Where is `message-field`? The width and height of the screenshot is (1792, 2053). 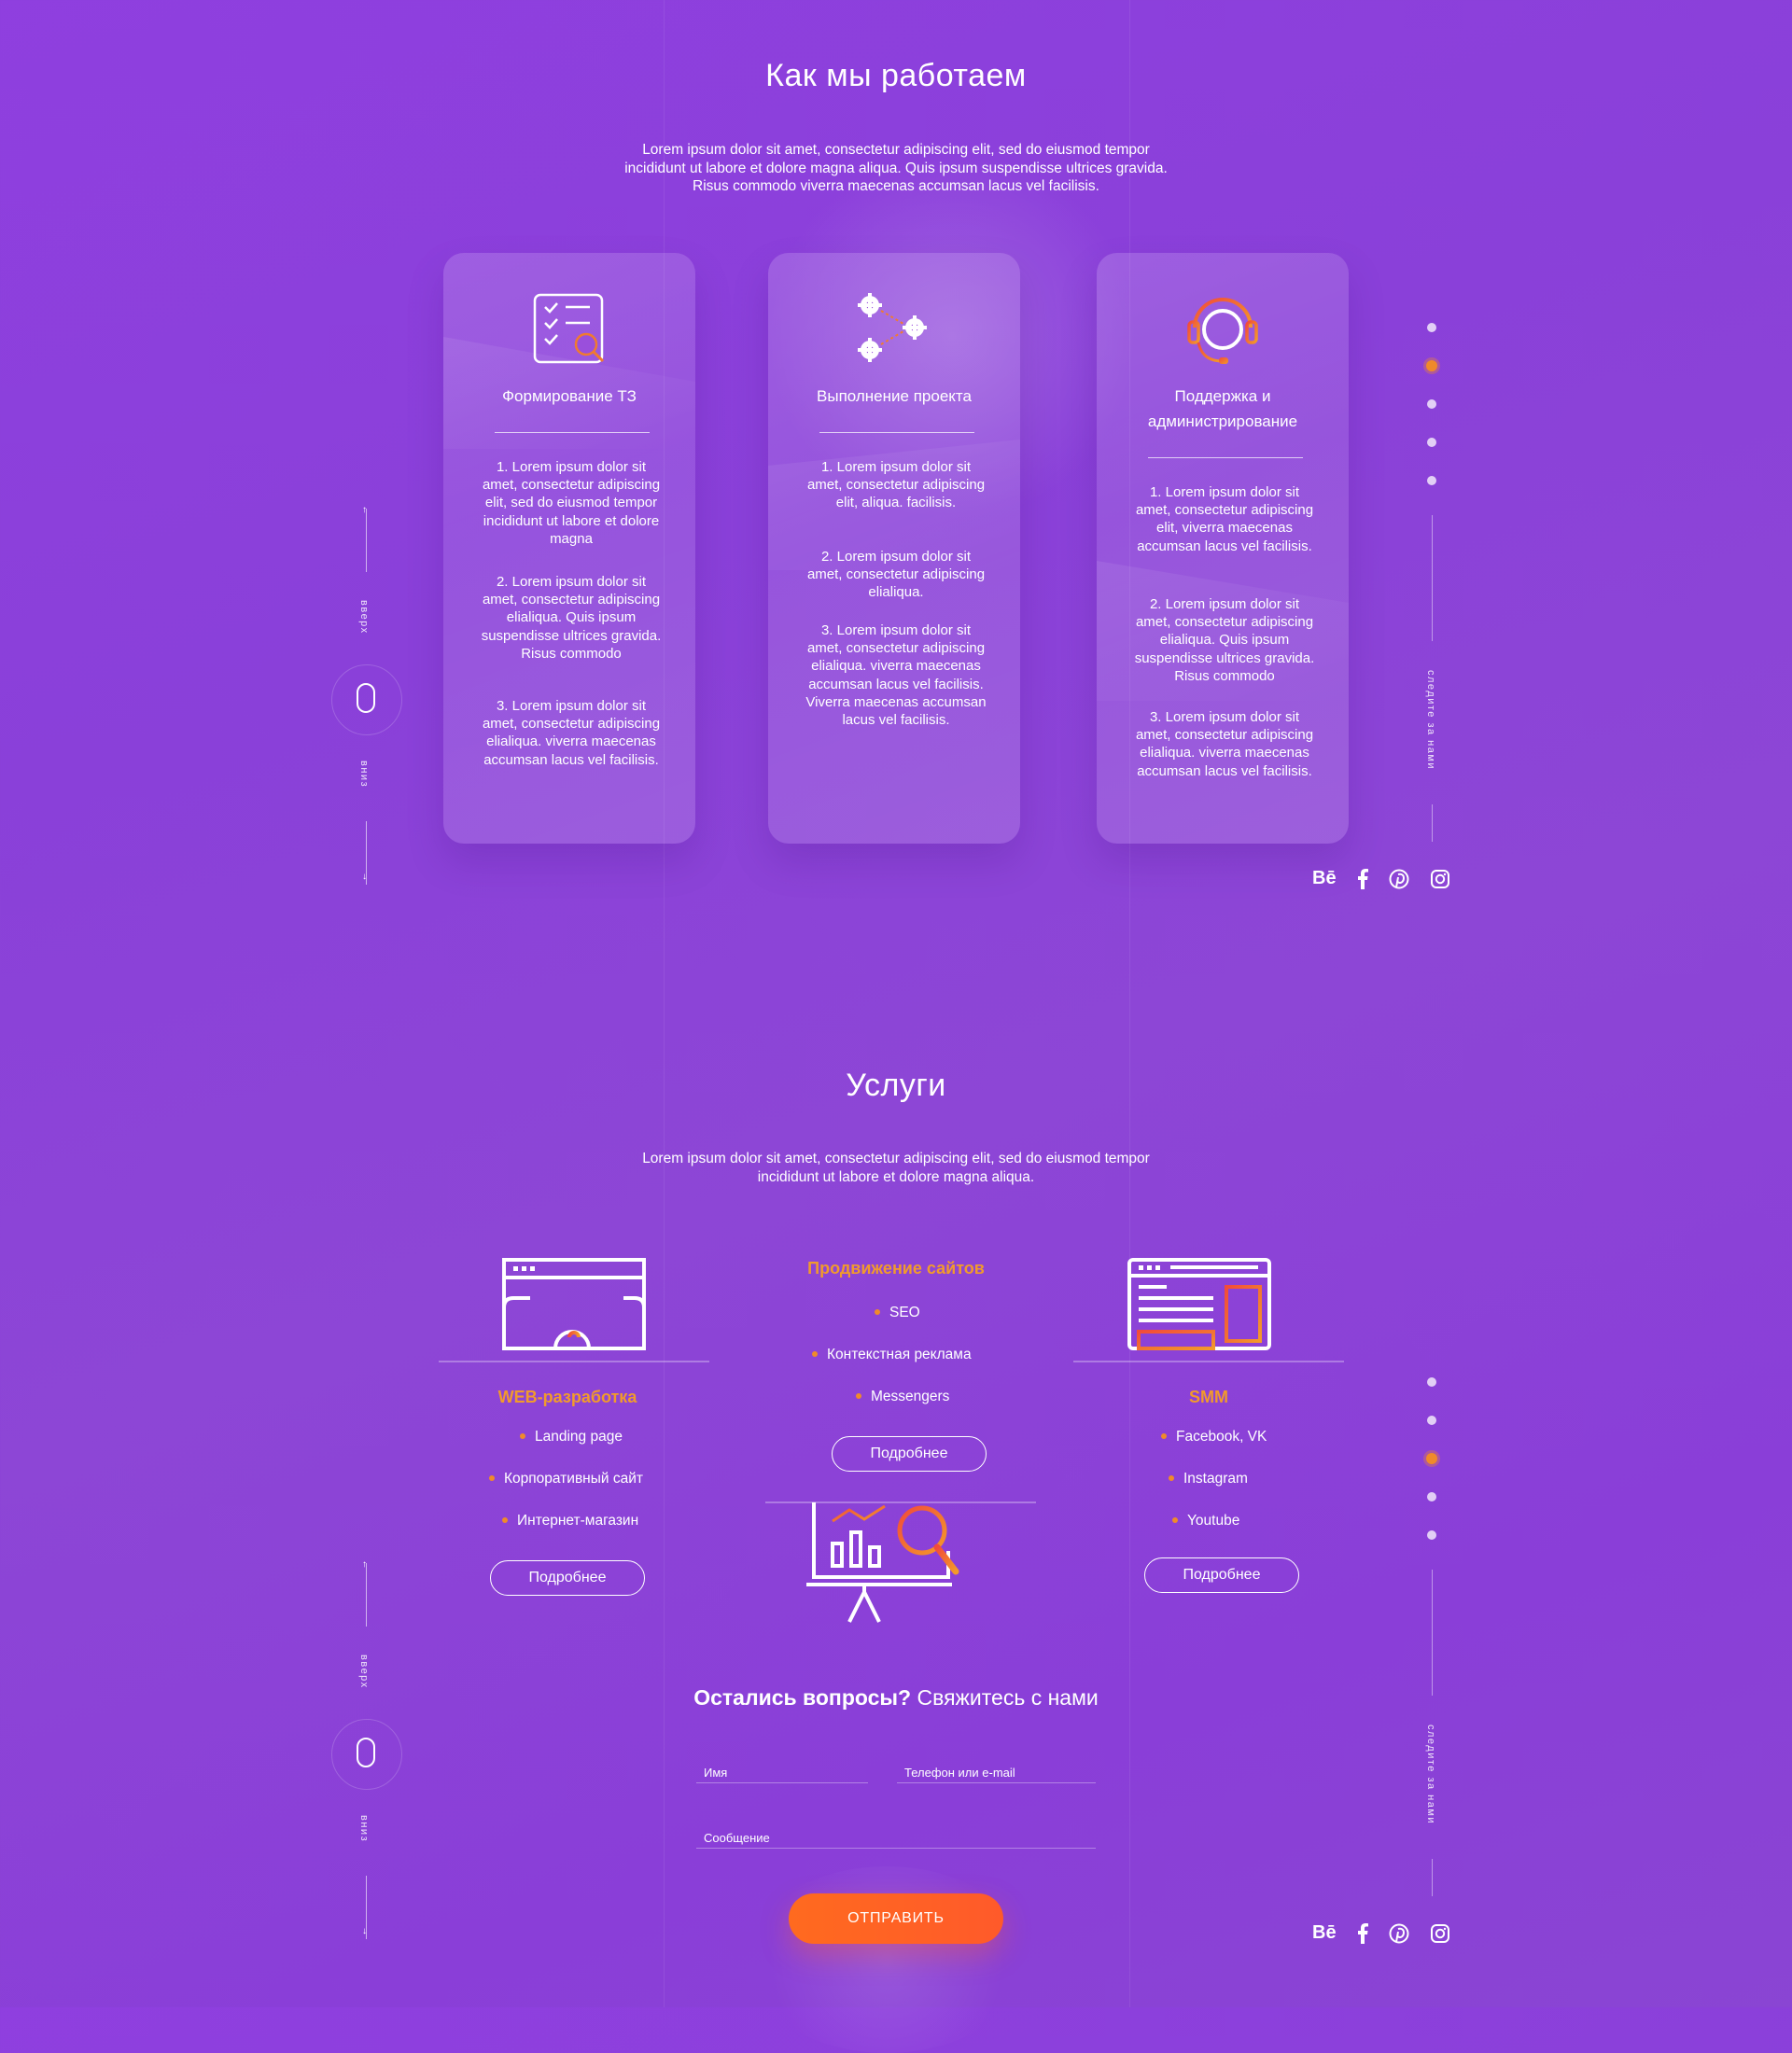 message-field is located at coordinates (896, 1848).